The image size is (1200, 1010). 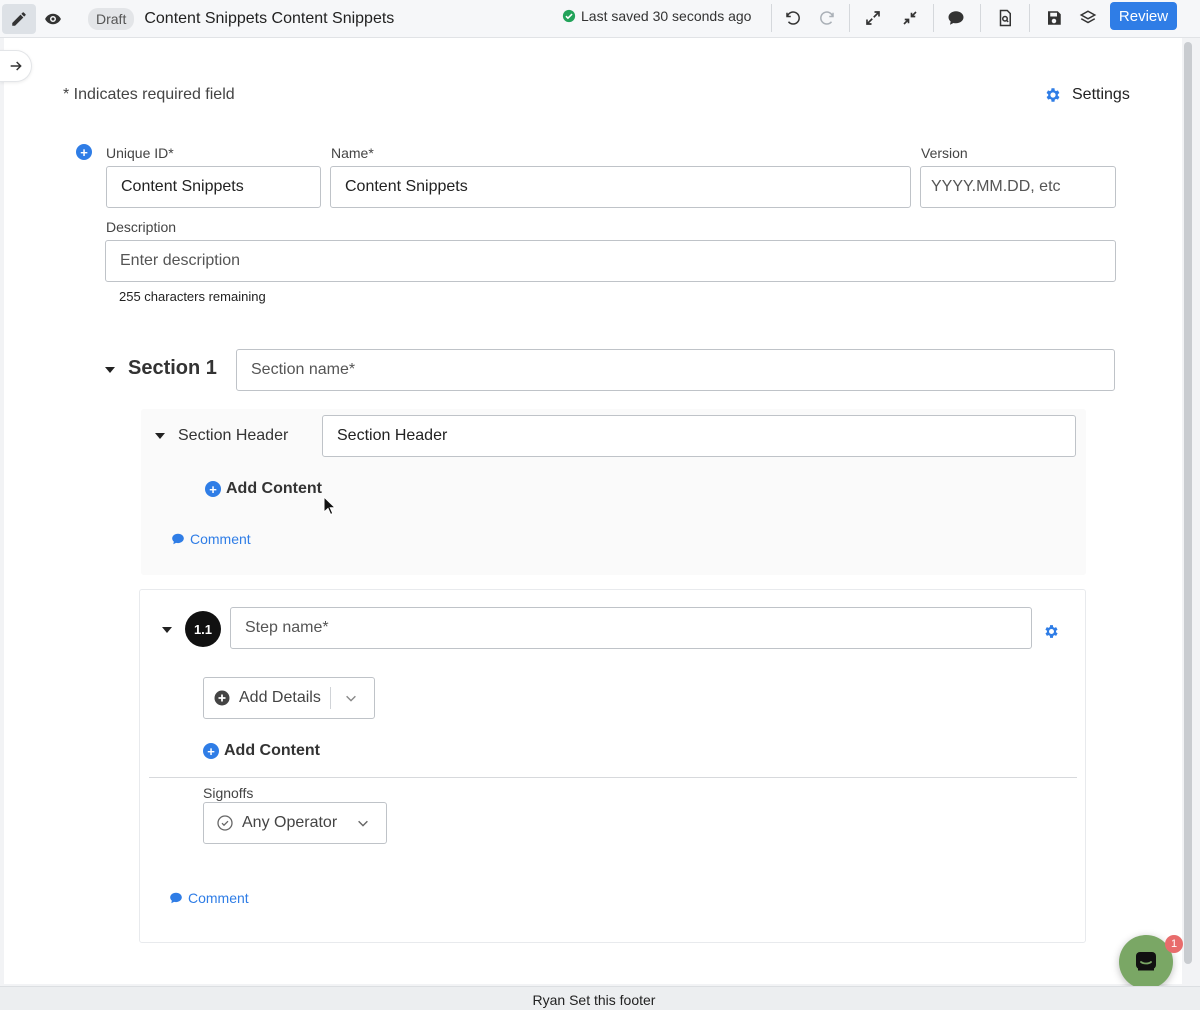 I want to click on version-label: Version, so click(x=944, y=153).